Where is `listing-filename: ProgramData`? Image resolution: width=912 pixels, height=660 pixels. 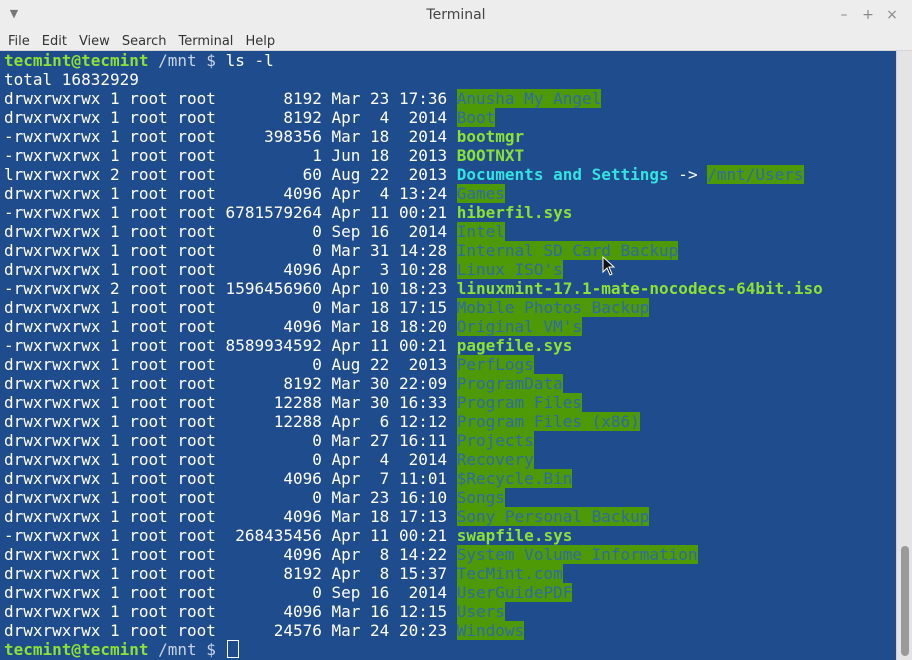
listing-filename: ProgramData is located at coordinates (509, 383).